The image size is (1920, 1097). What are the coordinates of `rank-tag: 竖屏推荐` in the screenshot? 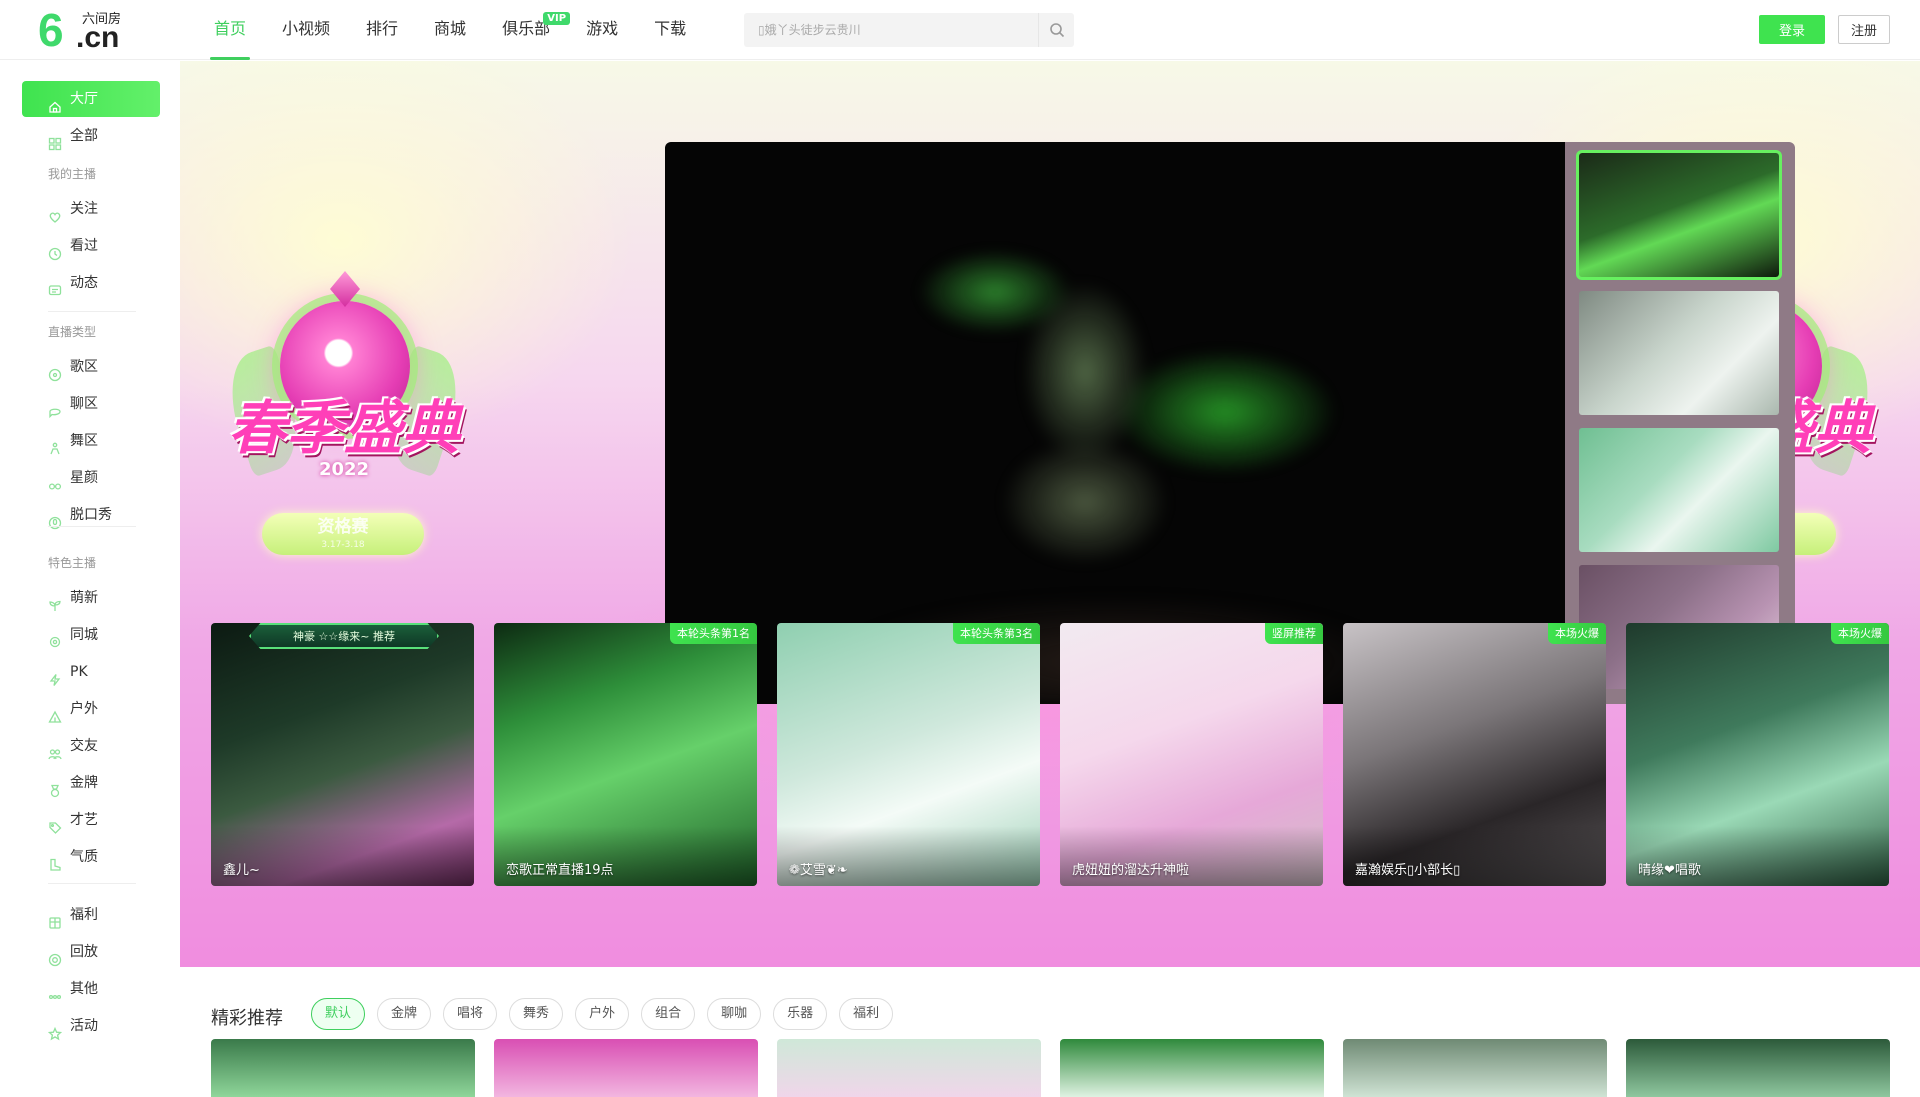 It's located at (1294, 633).